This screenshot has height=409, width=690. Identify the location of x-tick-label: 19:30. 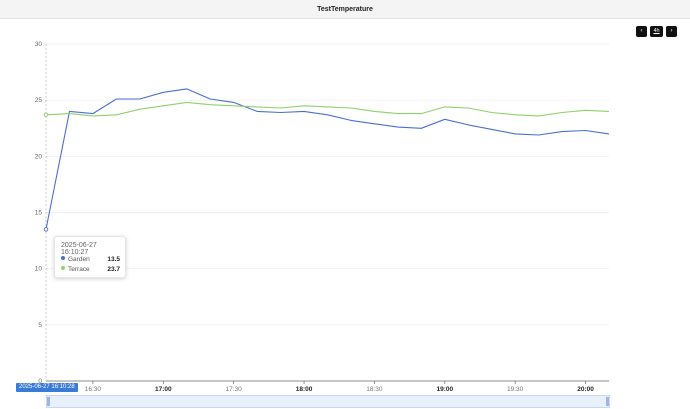
(515, 389).